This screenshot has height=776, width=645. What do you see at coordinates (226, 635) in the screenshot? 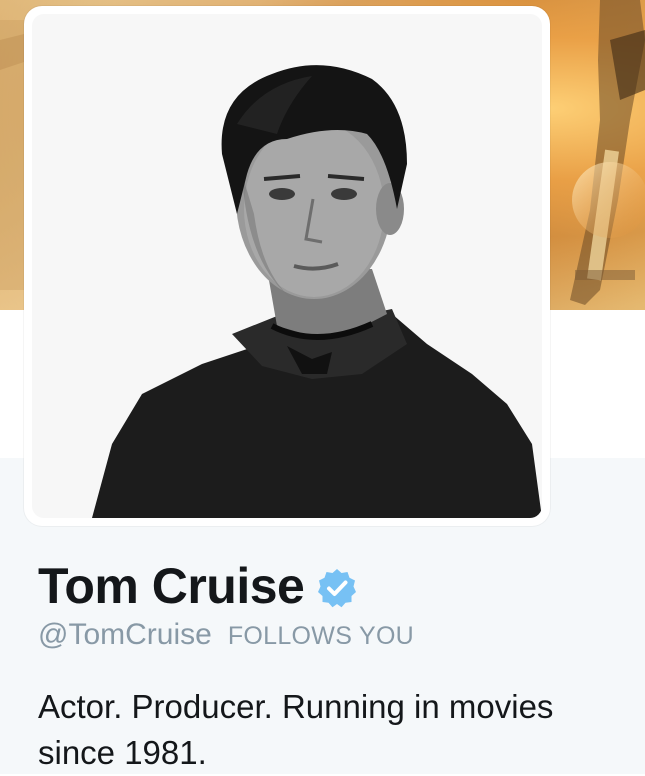
I see `profile-handle-row: @TomCruise FOLLOWS YOU` at bounding box center [226, 635].